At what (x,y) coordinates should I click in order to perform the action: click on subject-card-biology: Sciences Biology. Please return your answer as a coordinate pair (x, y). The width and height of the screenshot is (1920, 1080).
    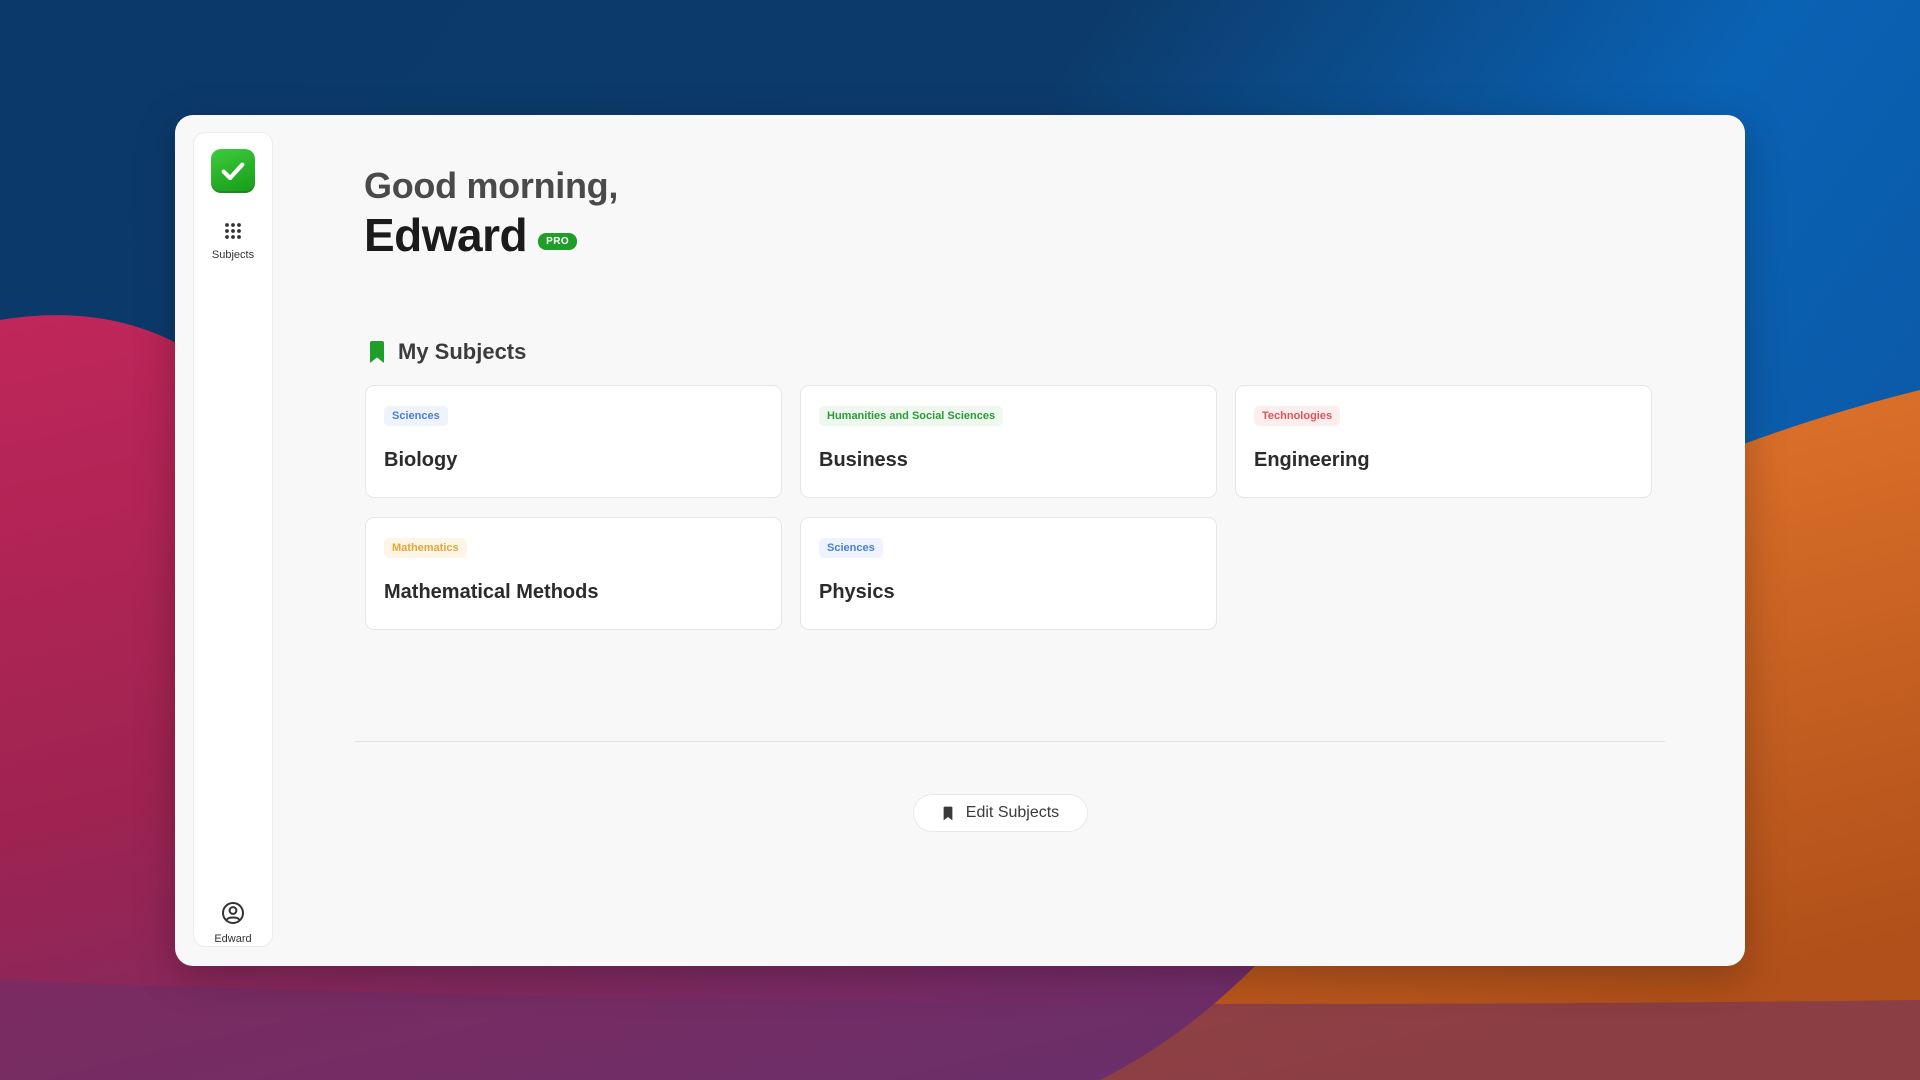
    Looking at the image, I should click on (573, 441).